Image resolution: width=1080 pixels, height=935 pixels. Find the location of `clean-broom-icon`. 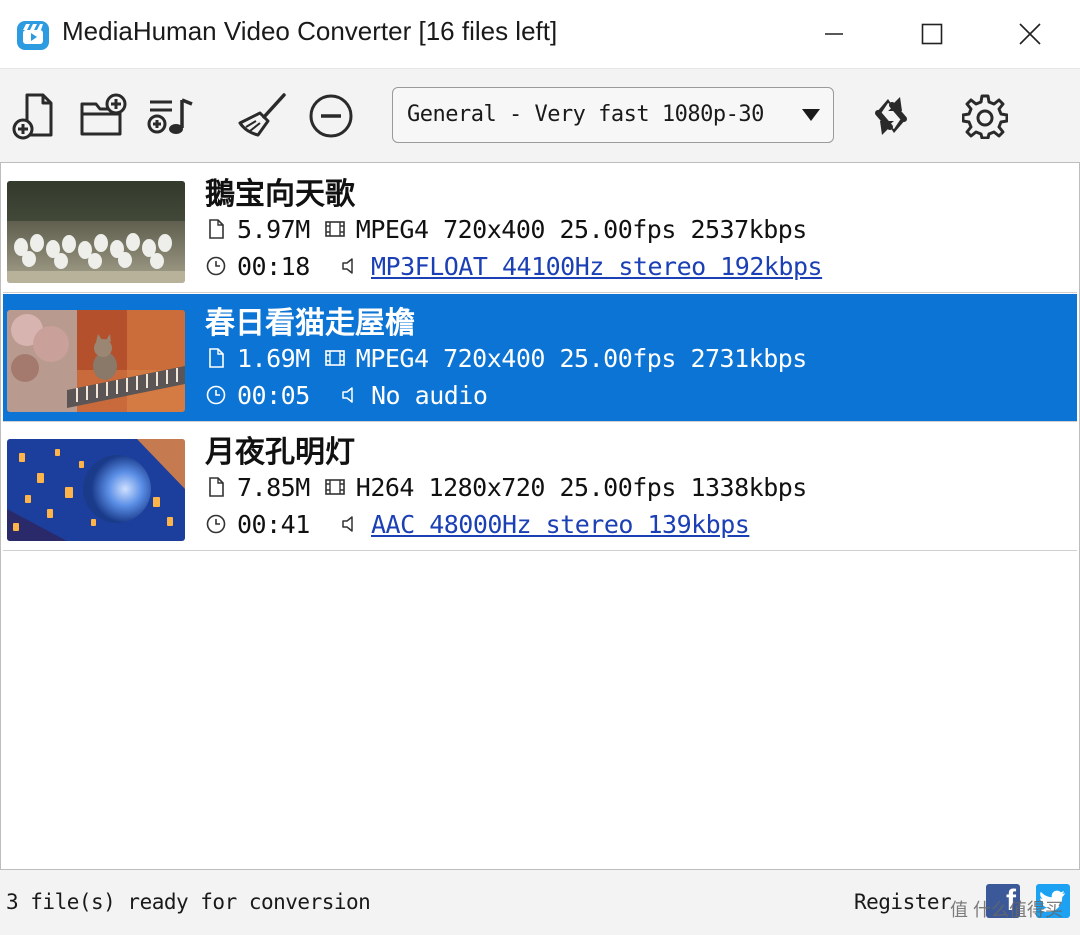

clean-broom-icon is located at coordinates (262, 115).